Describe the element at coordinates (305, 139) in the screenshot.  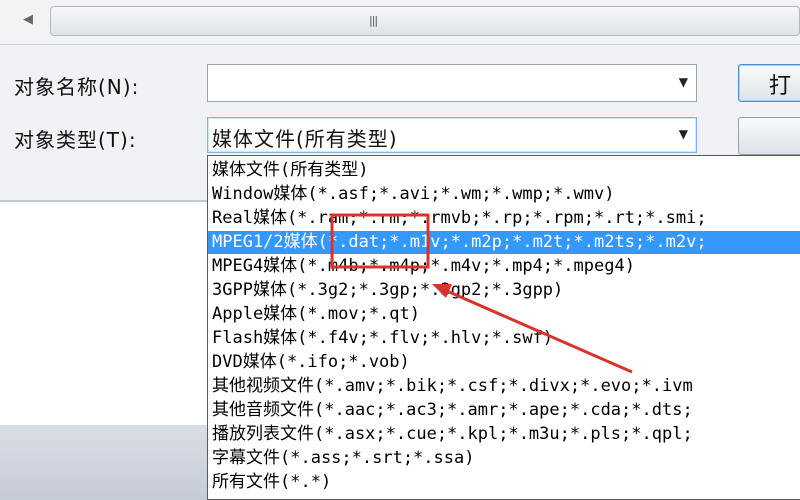
I see `object-type-value: 媒体文件(所有类型)` at that location.